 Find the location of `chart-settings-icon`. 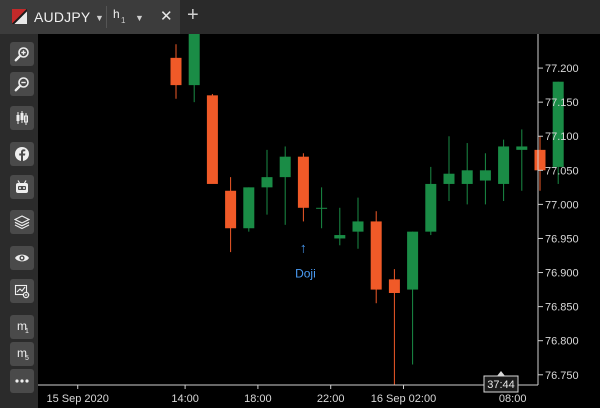

chart-settings-icon is located at coordinates (22, 291).